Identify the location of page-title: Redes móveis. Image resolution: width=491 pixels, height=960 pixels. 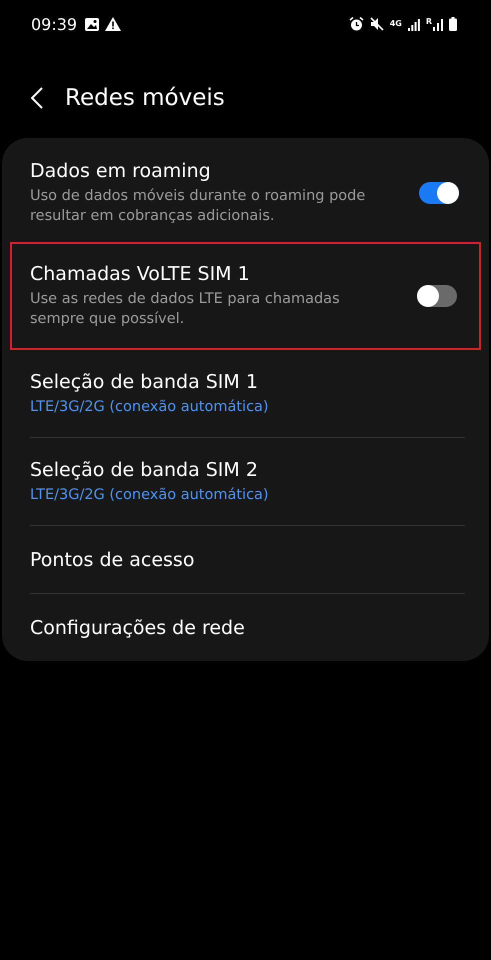
(145, 98).